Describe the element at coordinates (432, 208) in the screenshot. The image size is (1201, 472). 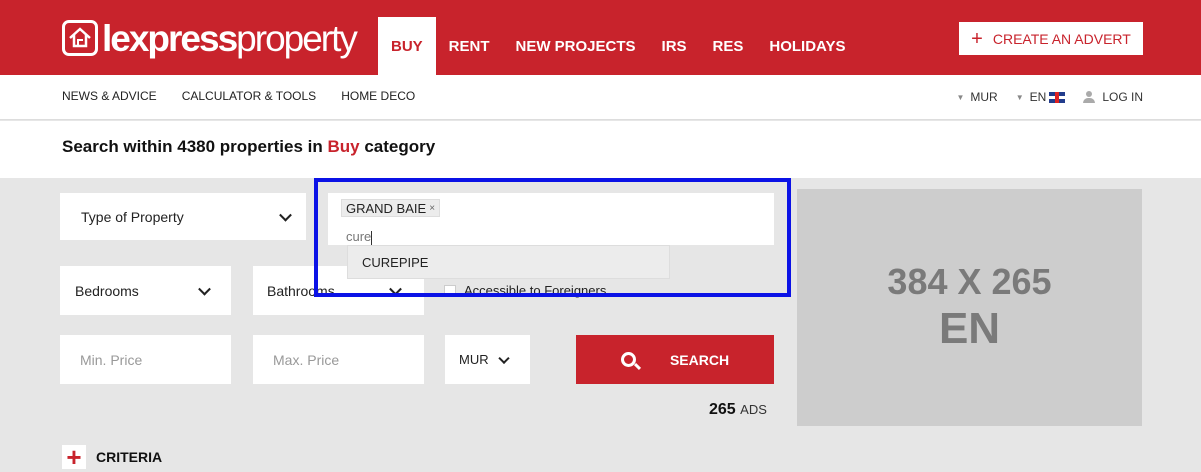
I see `remove-tag-icon: ×` at that location.